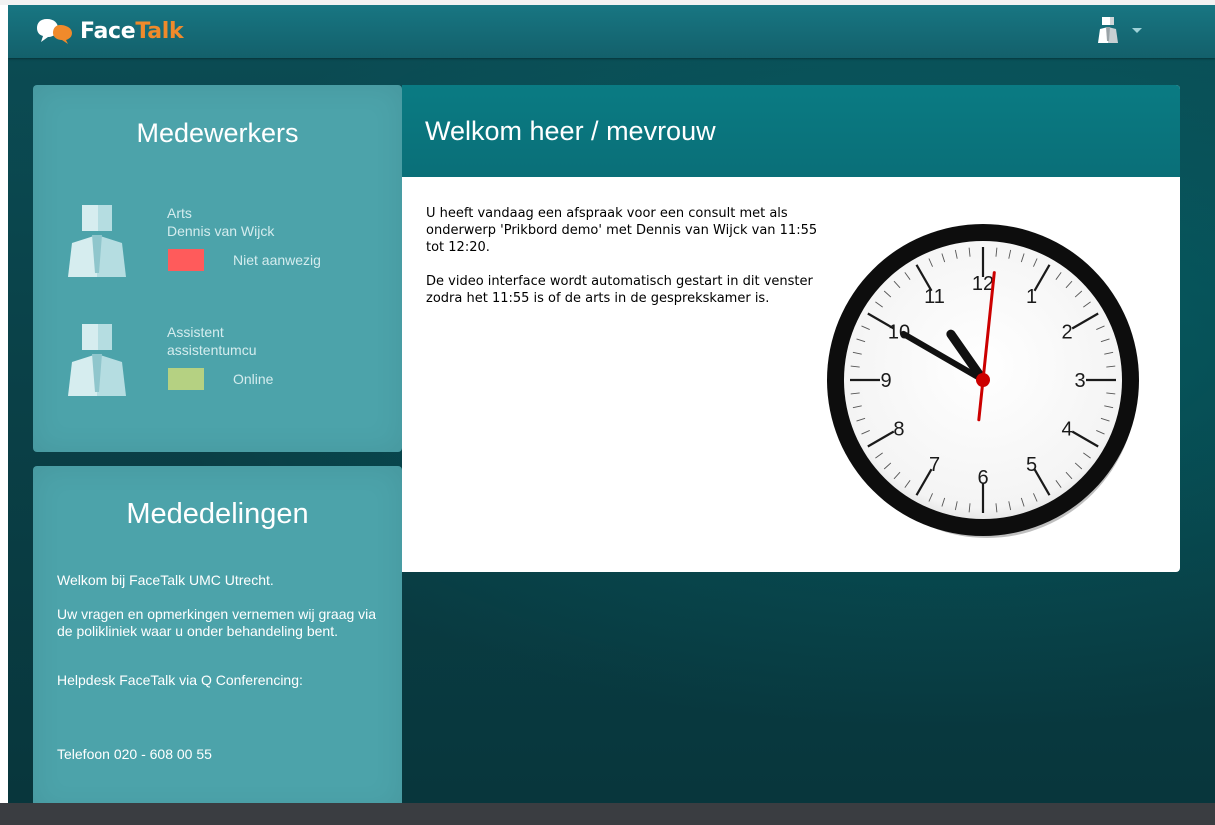  I want to click on staff-name: Dennis van Wijck, so click(221, 231).